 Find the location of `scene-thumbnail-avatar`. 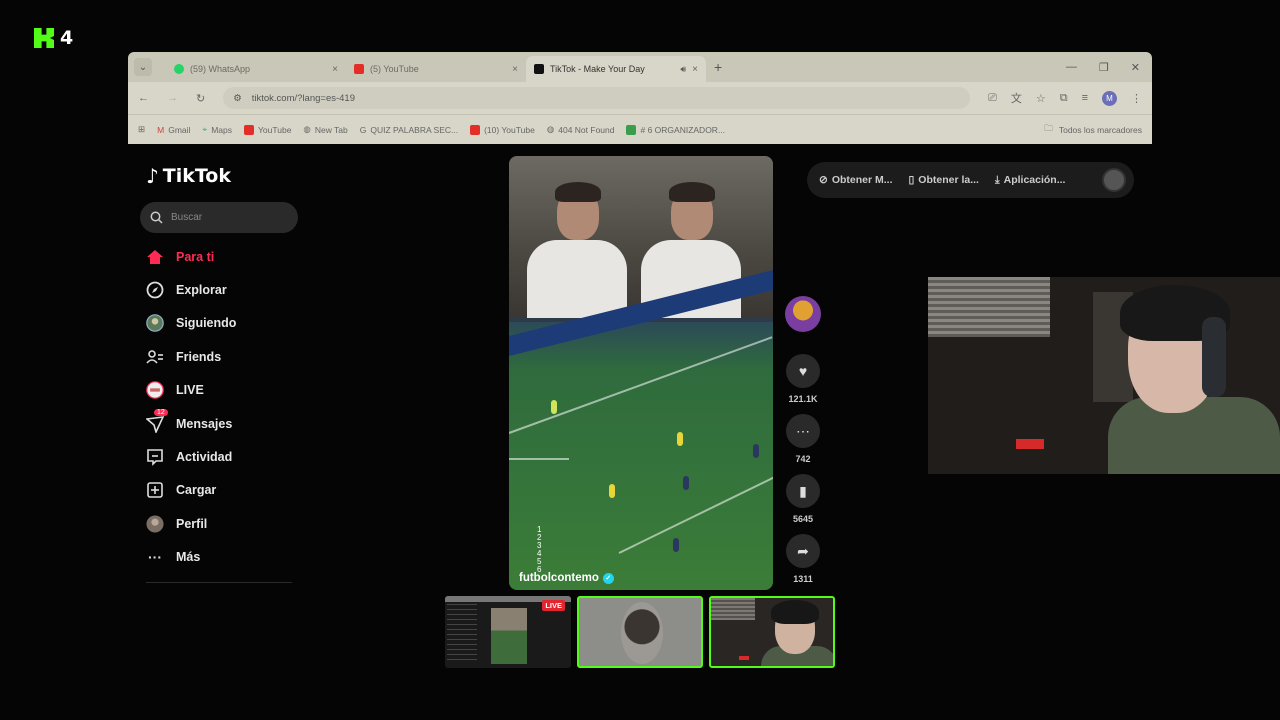

scene-thumbnail-avatar is located at coordinates (640, 632).